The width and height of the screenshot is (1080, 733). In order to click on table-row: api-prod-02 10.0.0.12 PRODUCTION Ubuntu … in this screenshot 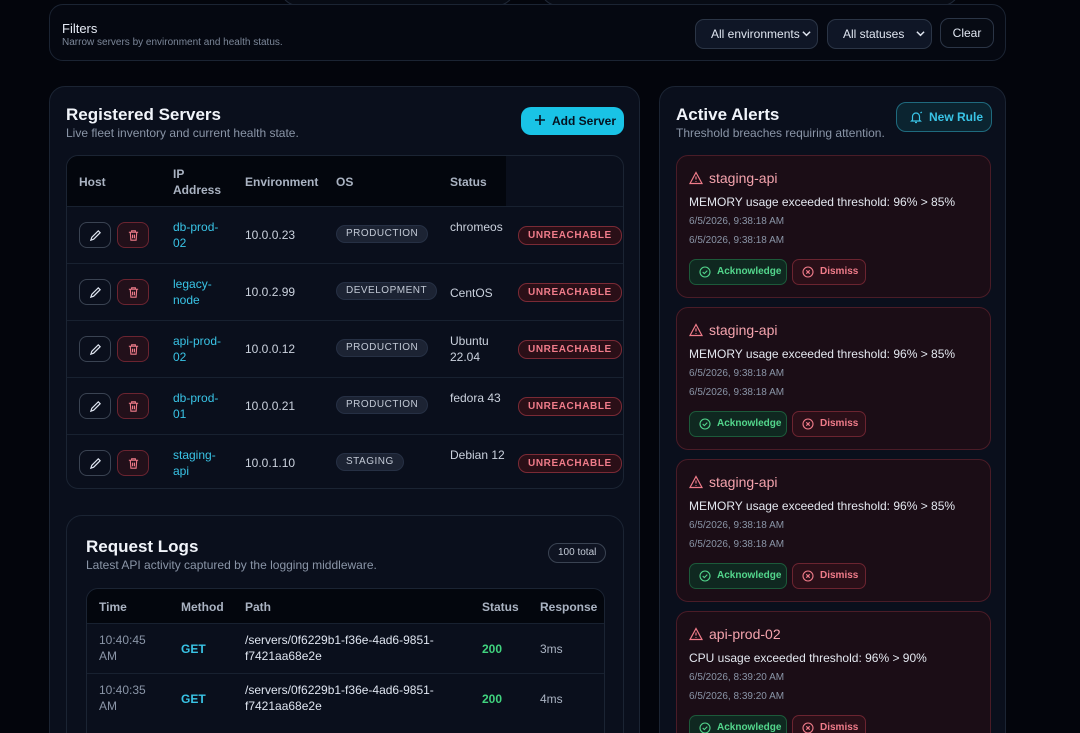, I will do `click(345, 348)`.